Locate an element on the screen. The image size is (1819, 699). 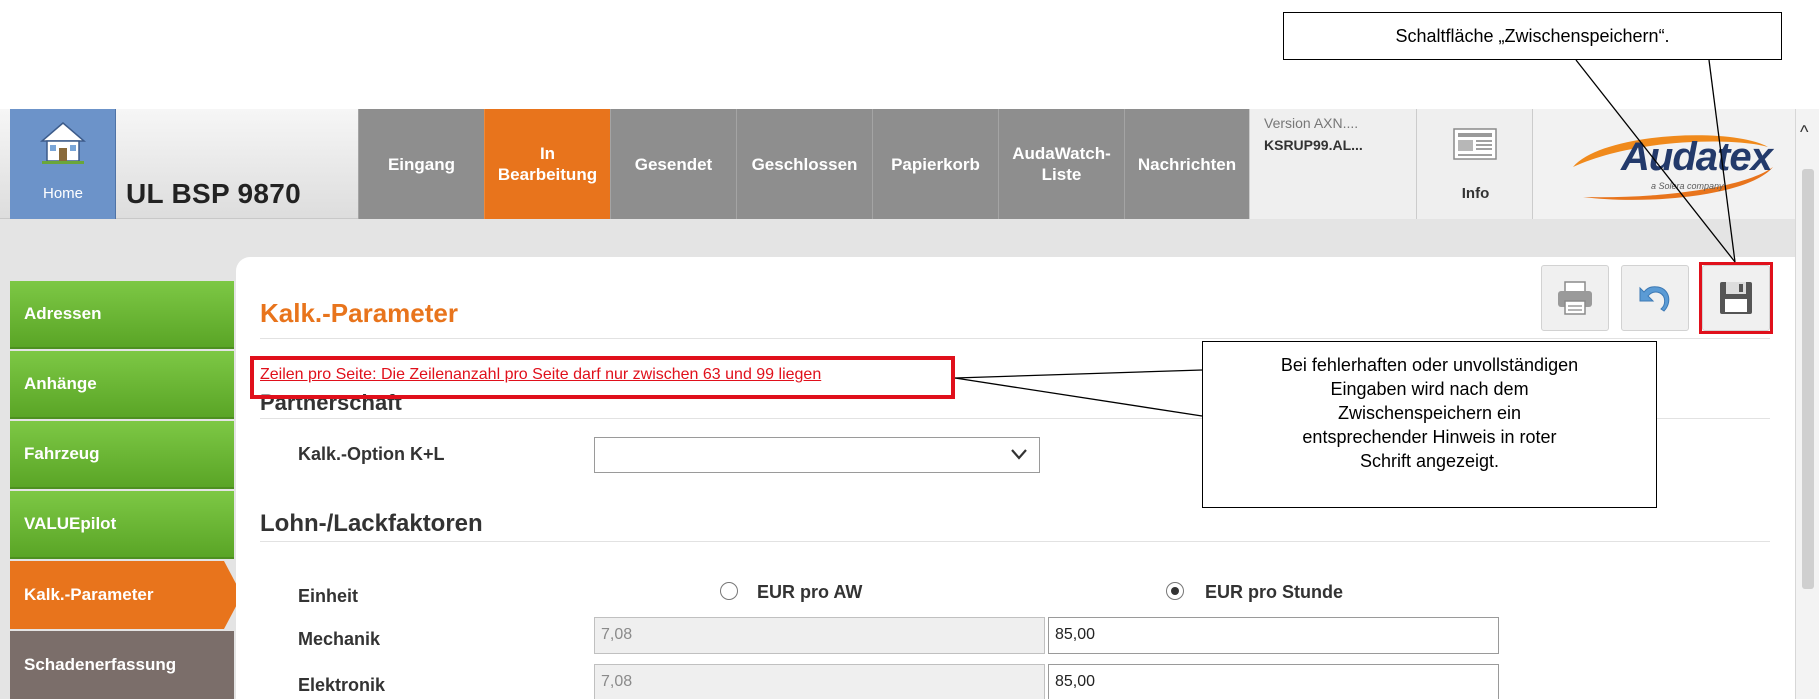
radio-eur-pro-stunde is located at coordinates (1175, 591).